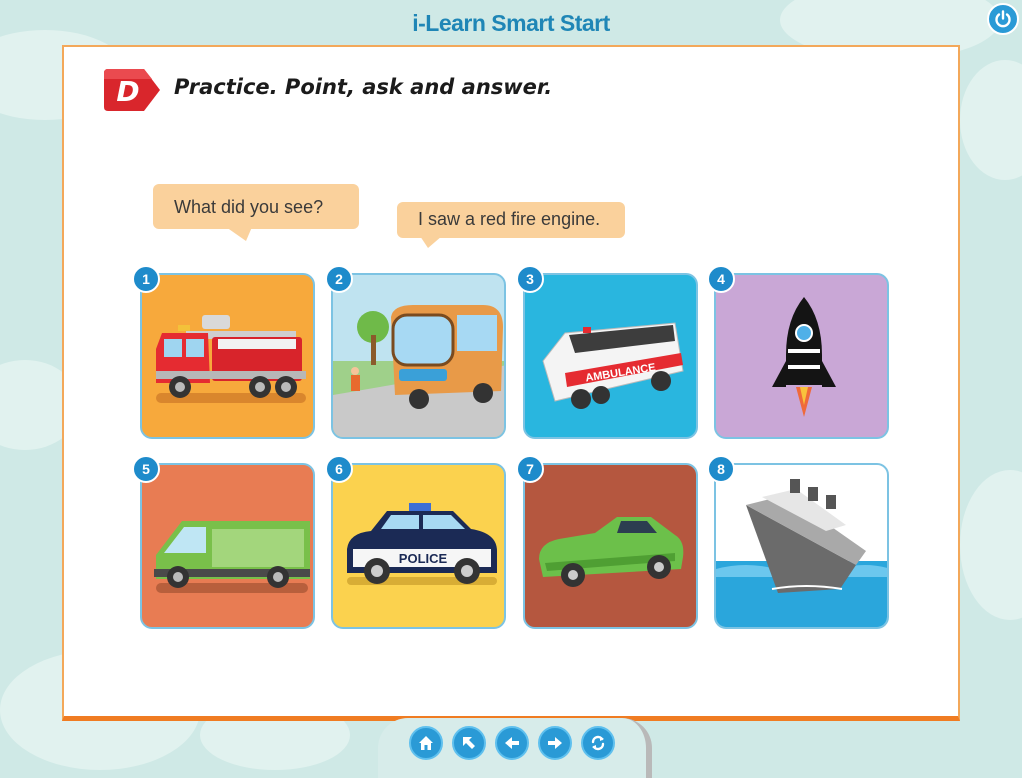  Describe the element at coordinates (530, 279) in the screenshot. I see `card-number-3: 3` at that location.